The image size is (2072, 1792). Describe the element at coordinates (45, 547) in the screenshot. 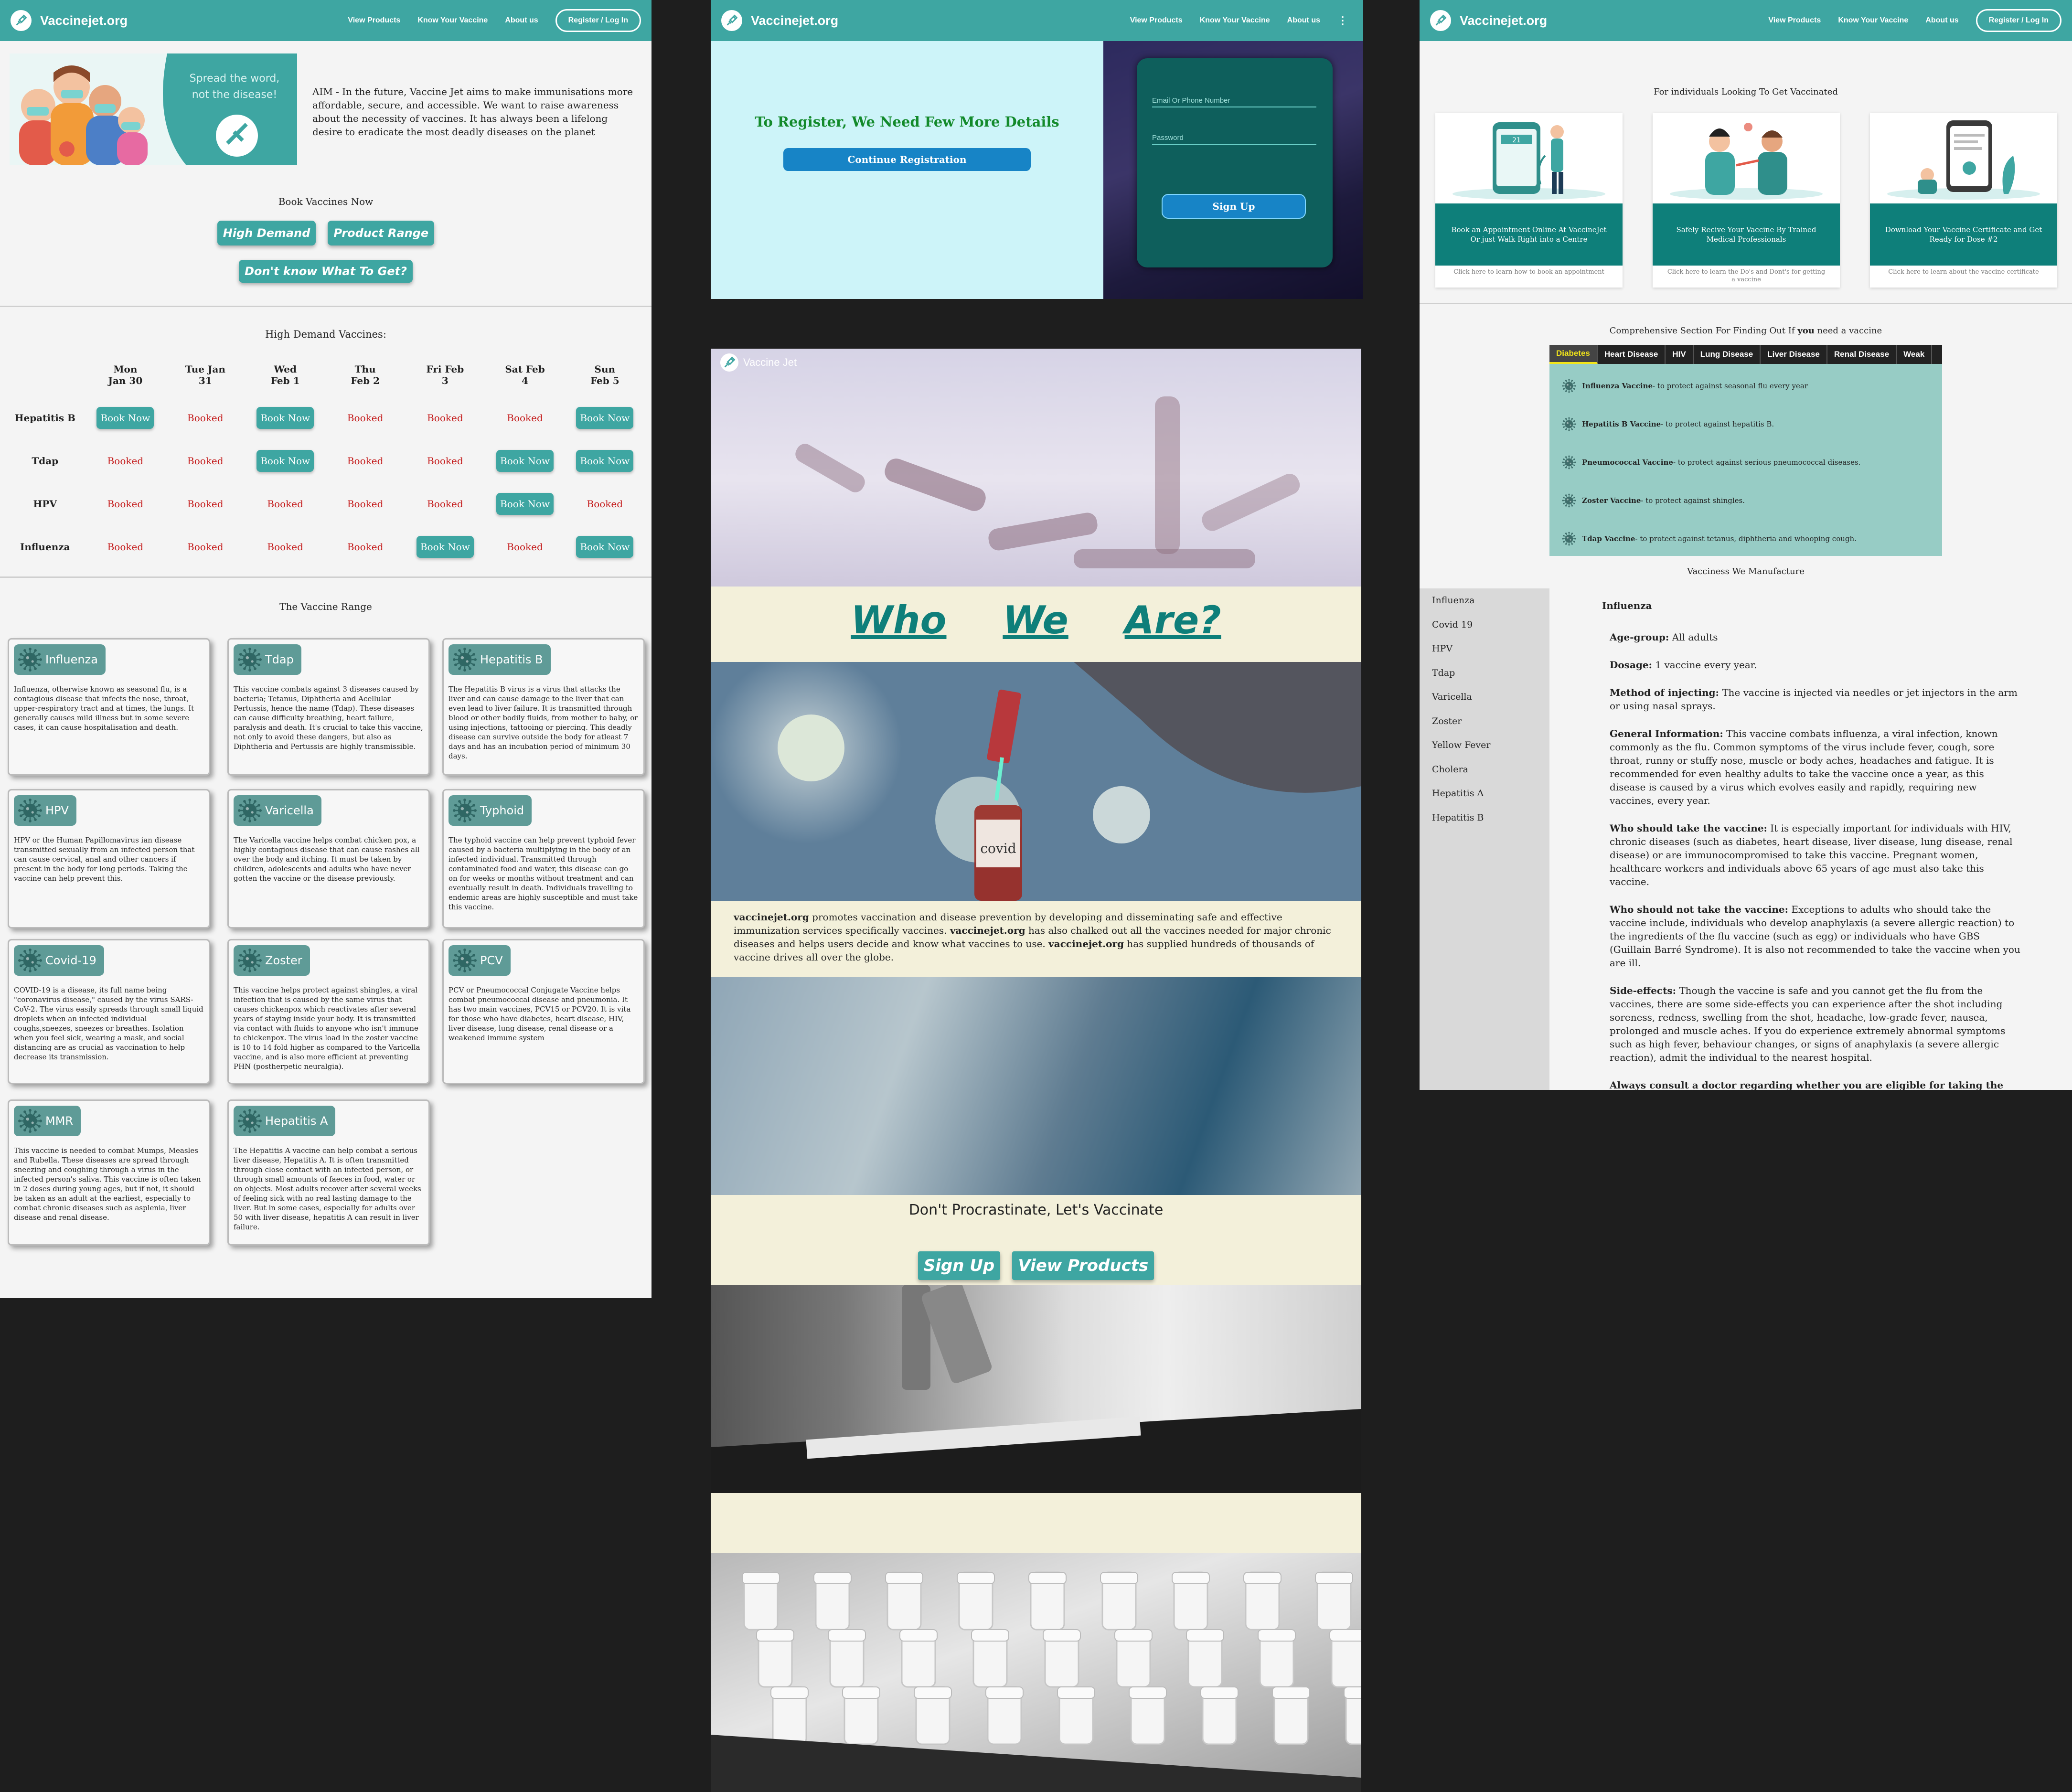

I see `vaccine-row-label: Influenza` at that location.